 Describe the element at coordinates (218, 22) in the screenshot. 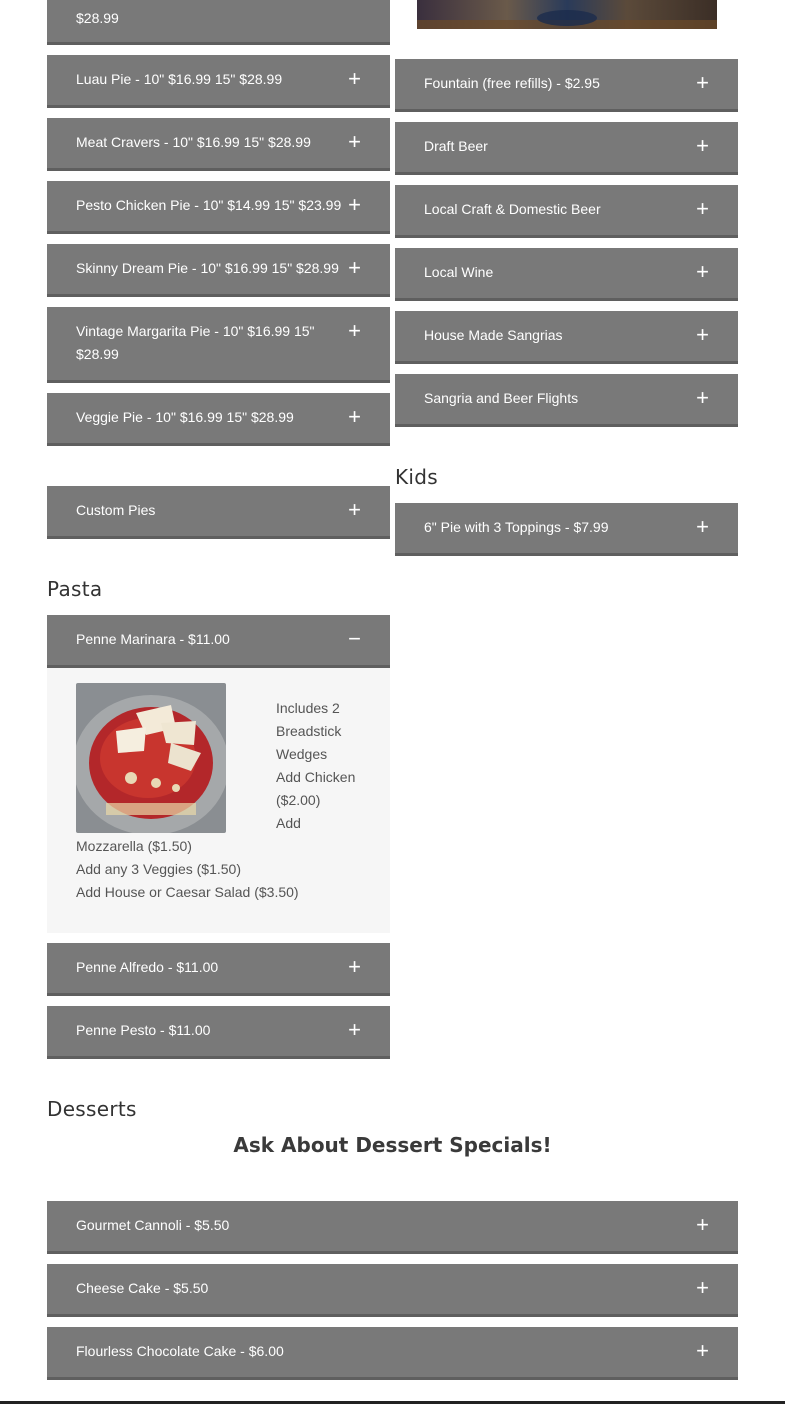

I see `pizza-item-partial: $28.99` at that location.